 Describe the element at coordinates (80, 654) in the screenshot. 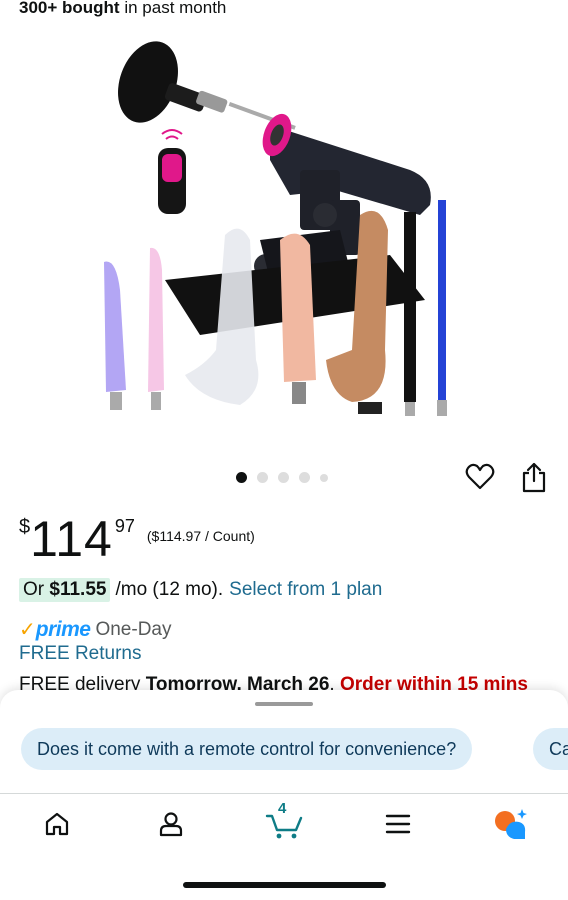

I see `free-returns-link: FREE Returns` at that location.